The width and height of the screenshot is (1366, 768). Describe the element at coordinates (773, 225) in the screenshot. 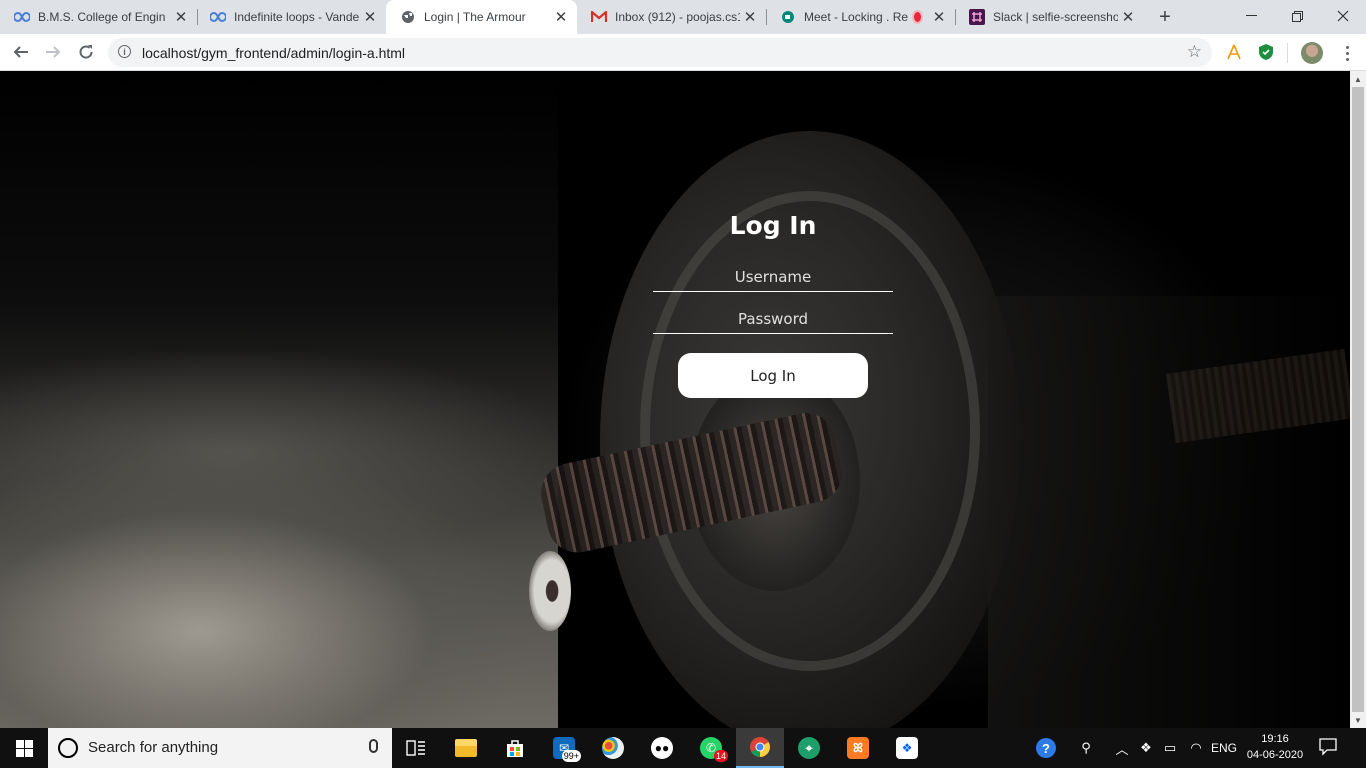

I see `login-heading: Log In` at that location.